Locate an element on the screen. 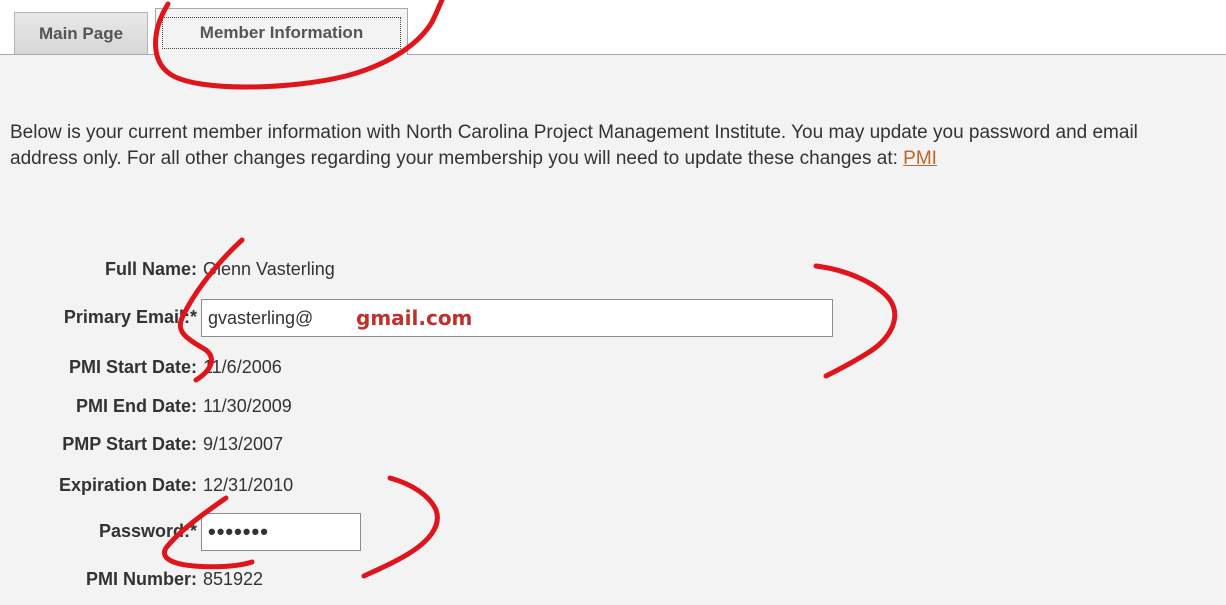 The image size is (1226, 605). password-label: Password:* is located at coordinates (147, 531).